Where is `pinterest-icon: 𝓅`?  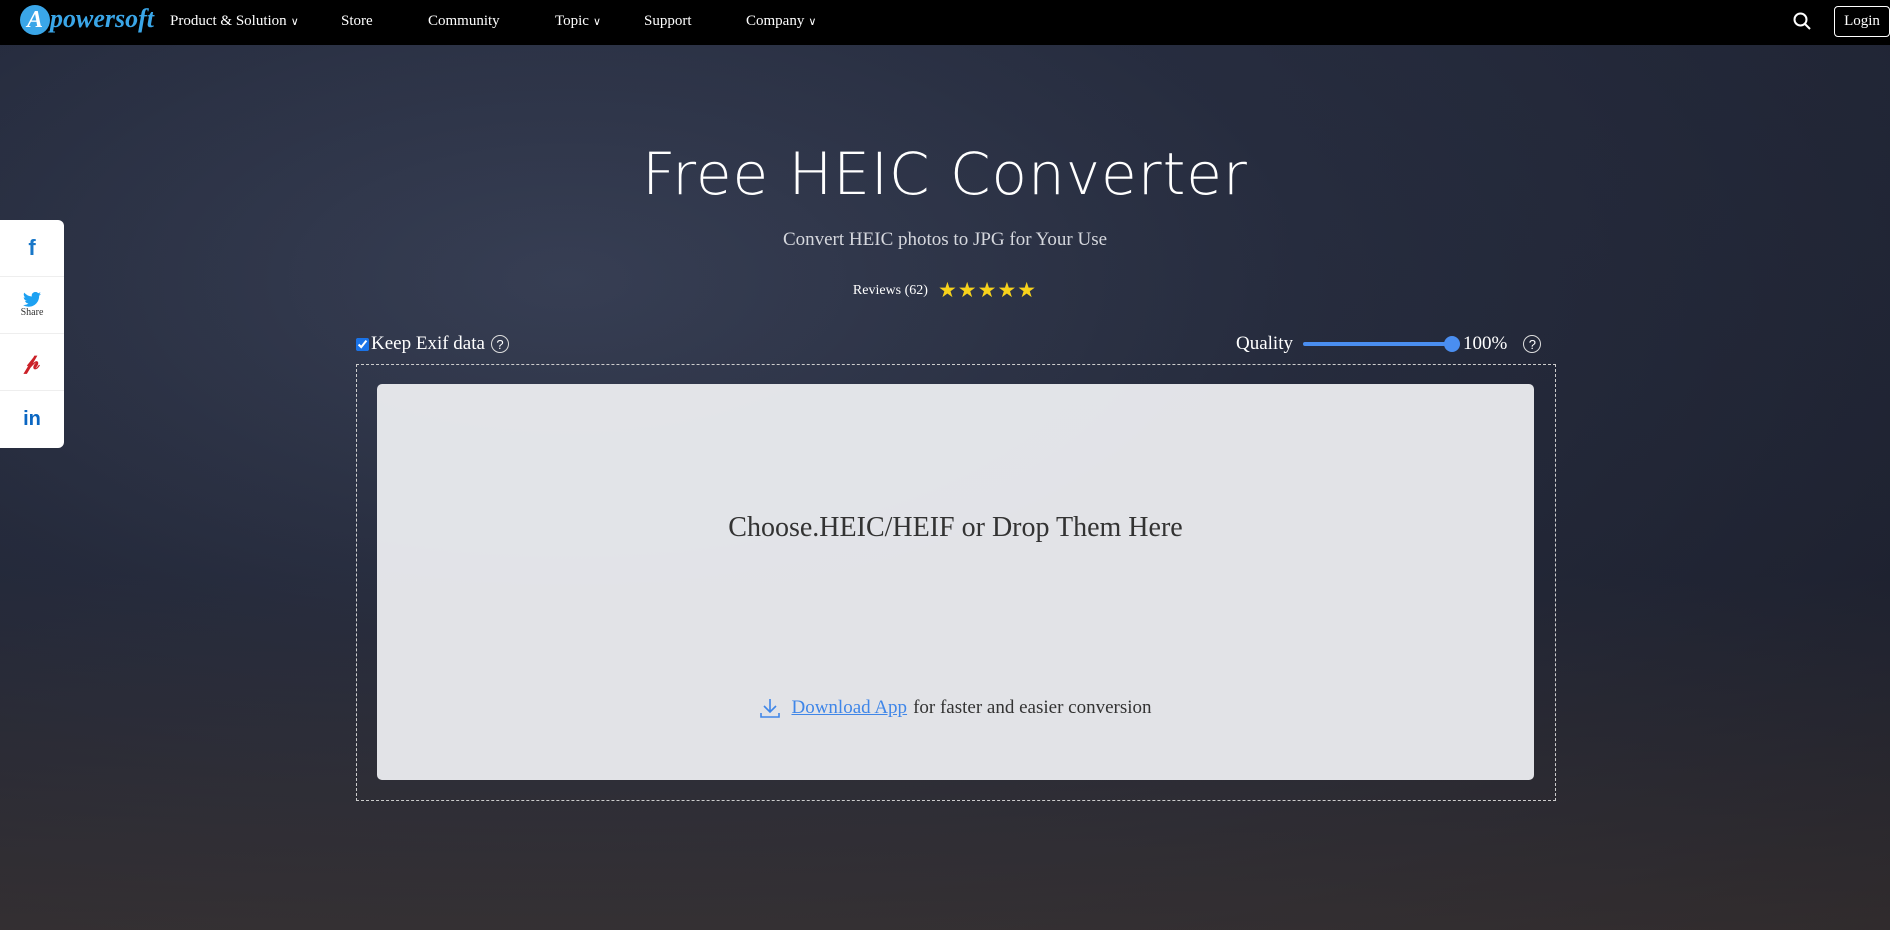 pinterest-icon: 𝓅 is located at coordinates (32, 362).